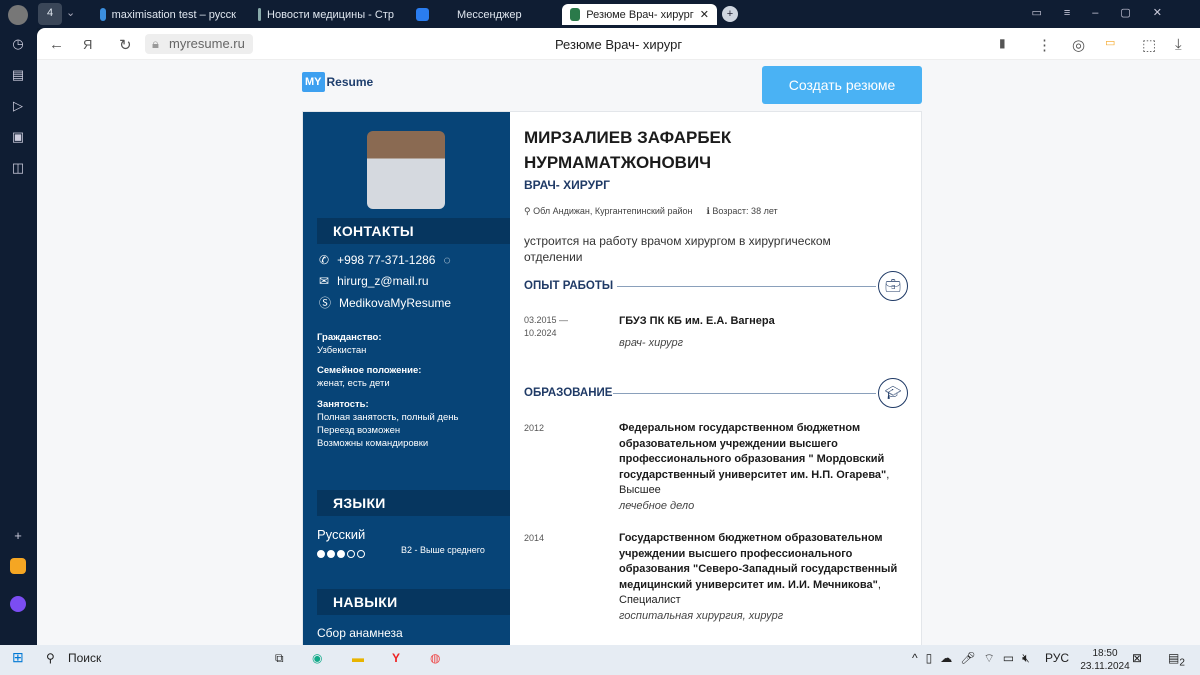 The image size is (1200, 675). I want to click on new-tab-button: +, so click(730, 14).